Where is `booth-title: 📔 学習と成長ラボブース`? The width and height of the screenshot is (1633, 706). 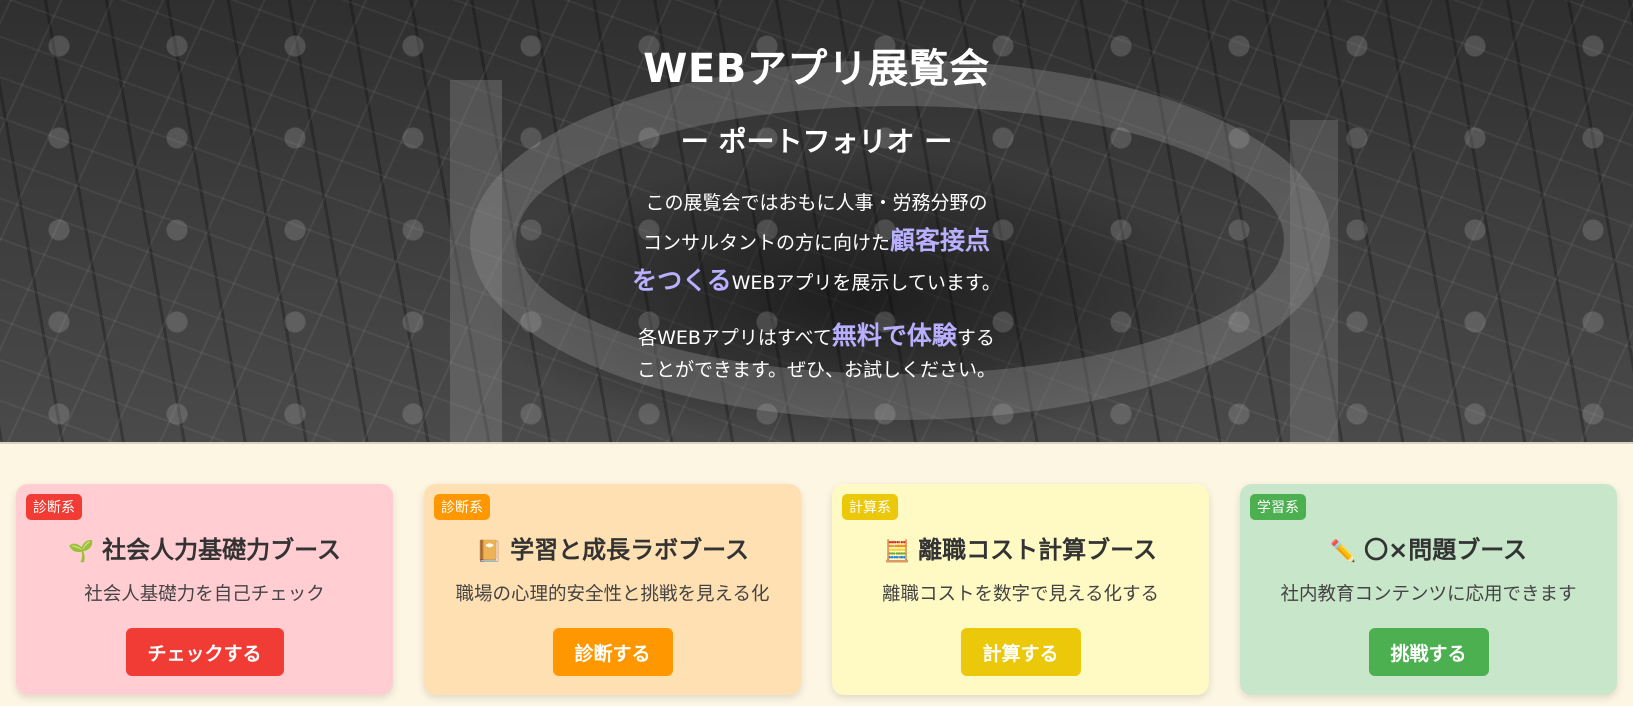 booth-title: 📔 学習と成長ラボブース is located at coordinates (612, 547).